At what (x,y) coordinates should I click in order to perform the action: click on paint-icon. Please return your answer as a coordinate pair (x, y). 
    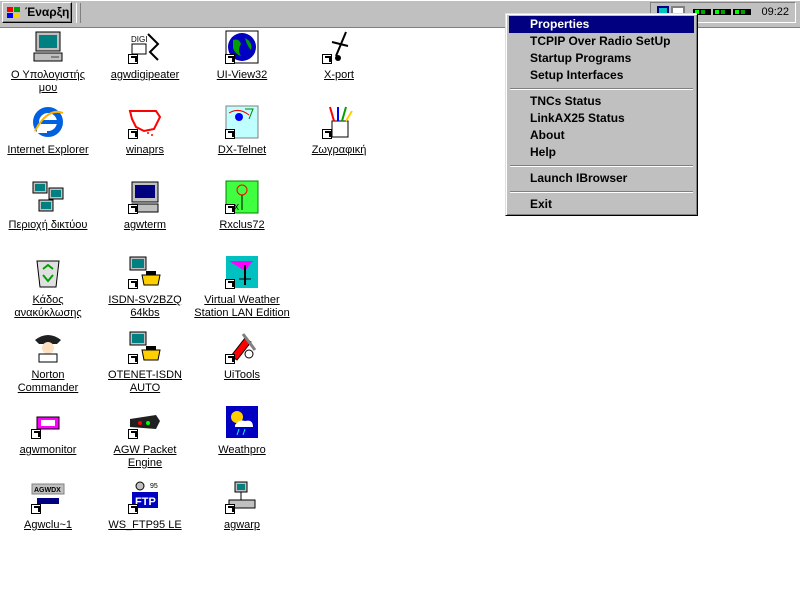
    Looking at the image, I should click on (339, 122).